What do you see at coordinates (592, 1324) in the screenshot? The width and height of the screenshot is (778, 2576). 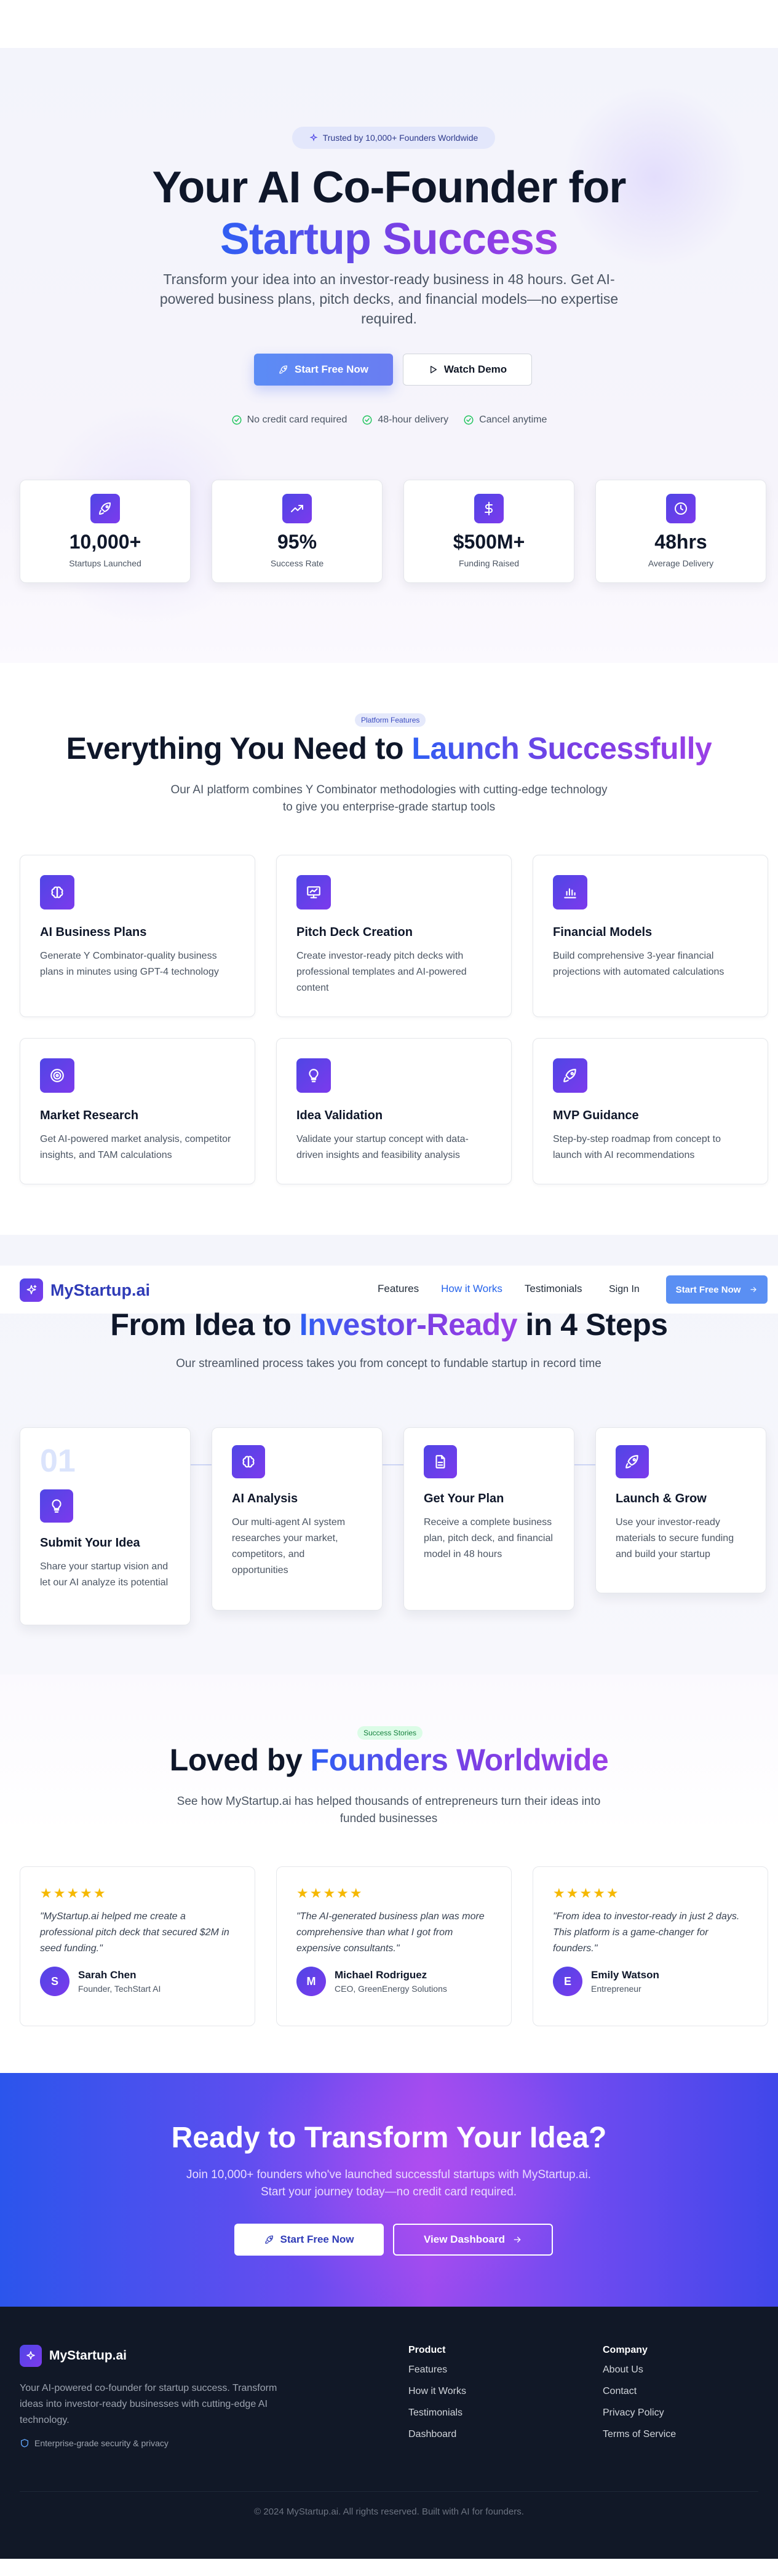 I see `how-title-plain: in 4 Steps` at bounding box center [592, 1324].